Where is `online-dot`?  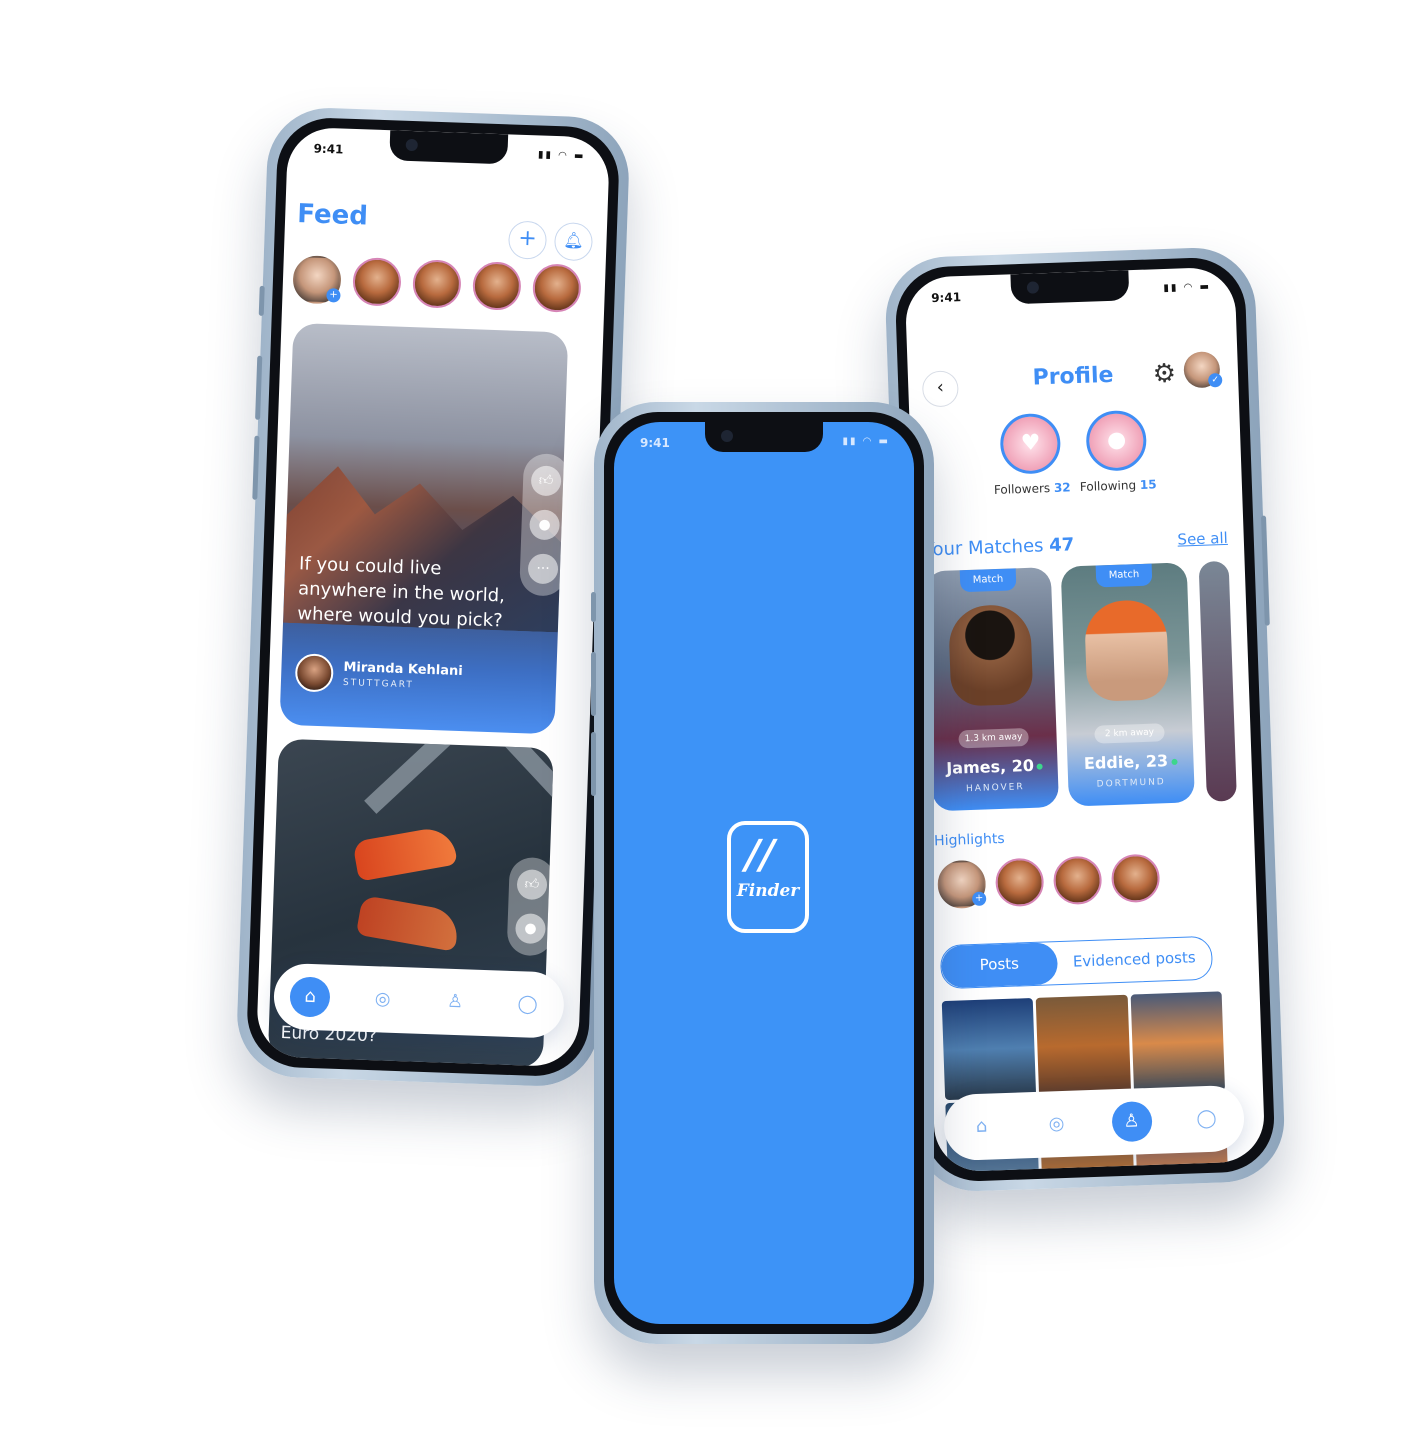
online-dot is located at coordinates (1174, 761).